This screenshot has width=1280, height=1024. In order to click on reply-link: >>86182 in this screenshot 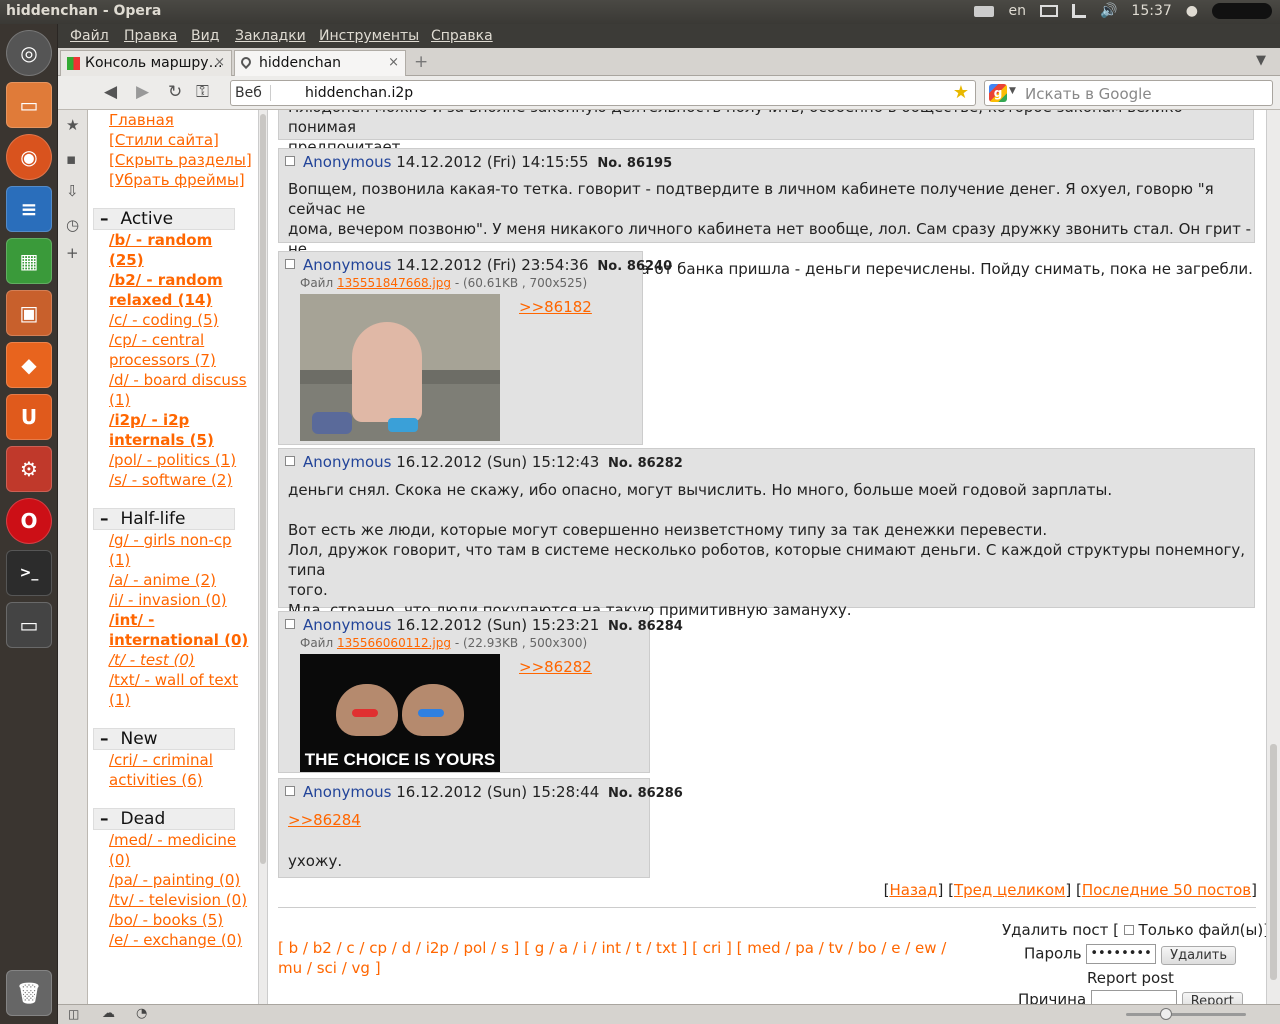, I will do `click(555, 307)`.